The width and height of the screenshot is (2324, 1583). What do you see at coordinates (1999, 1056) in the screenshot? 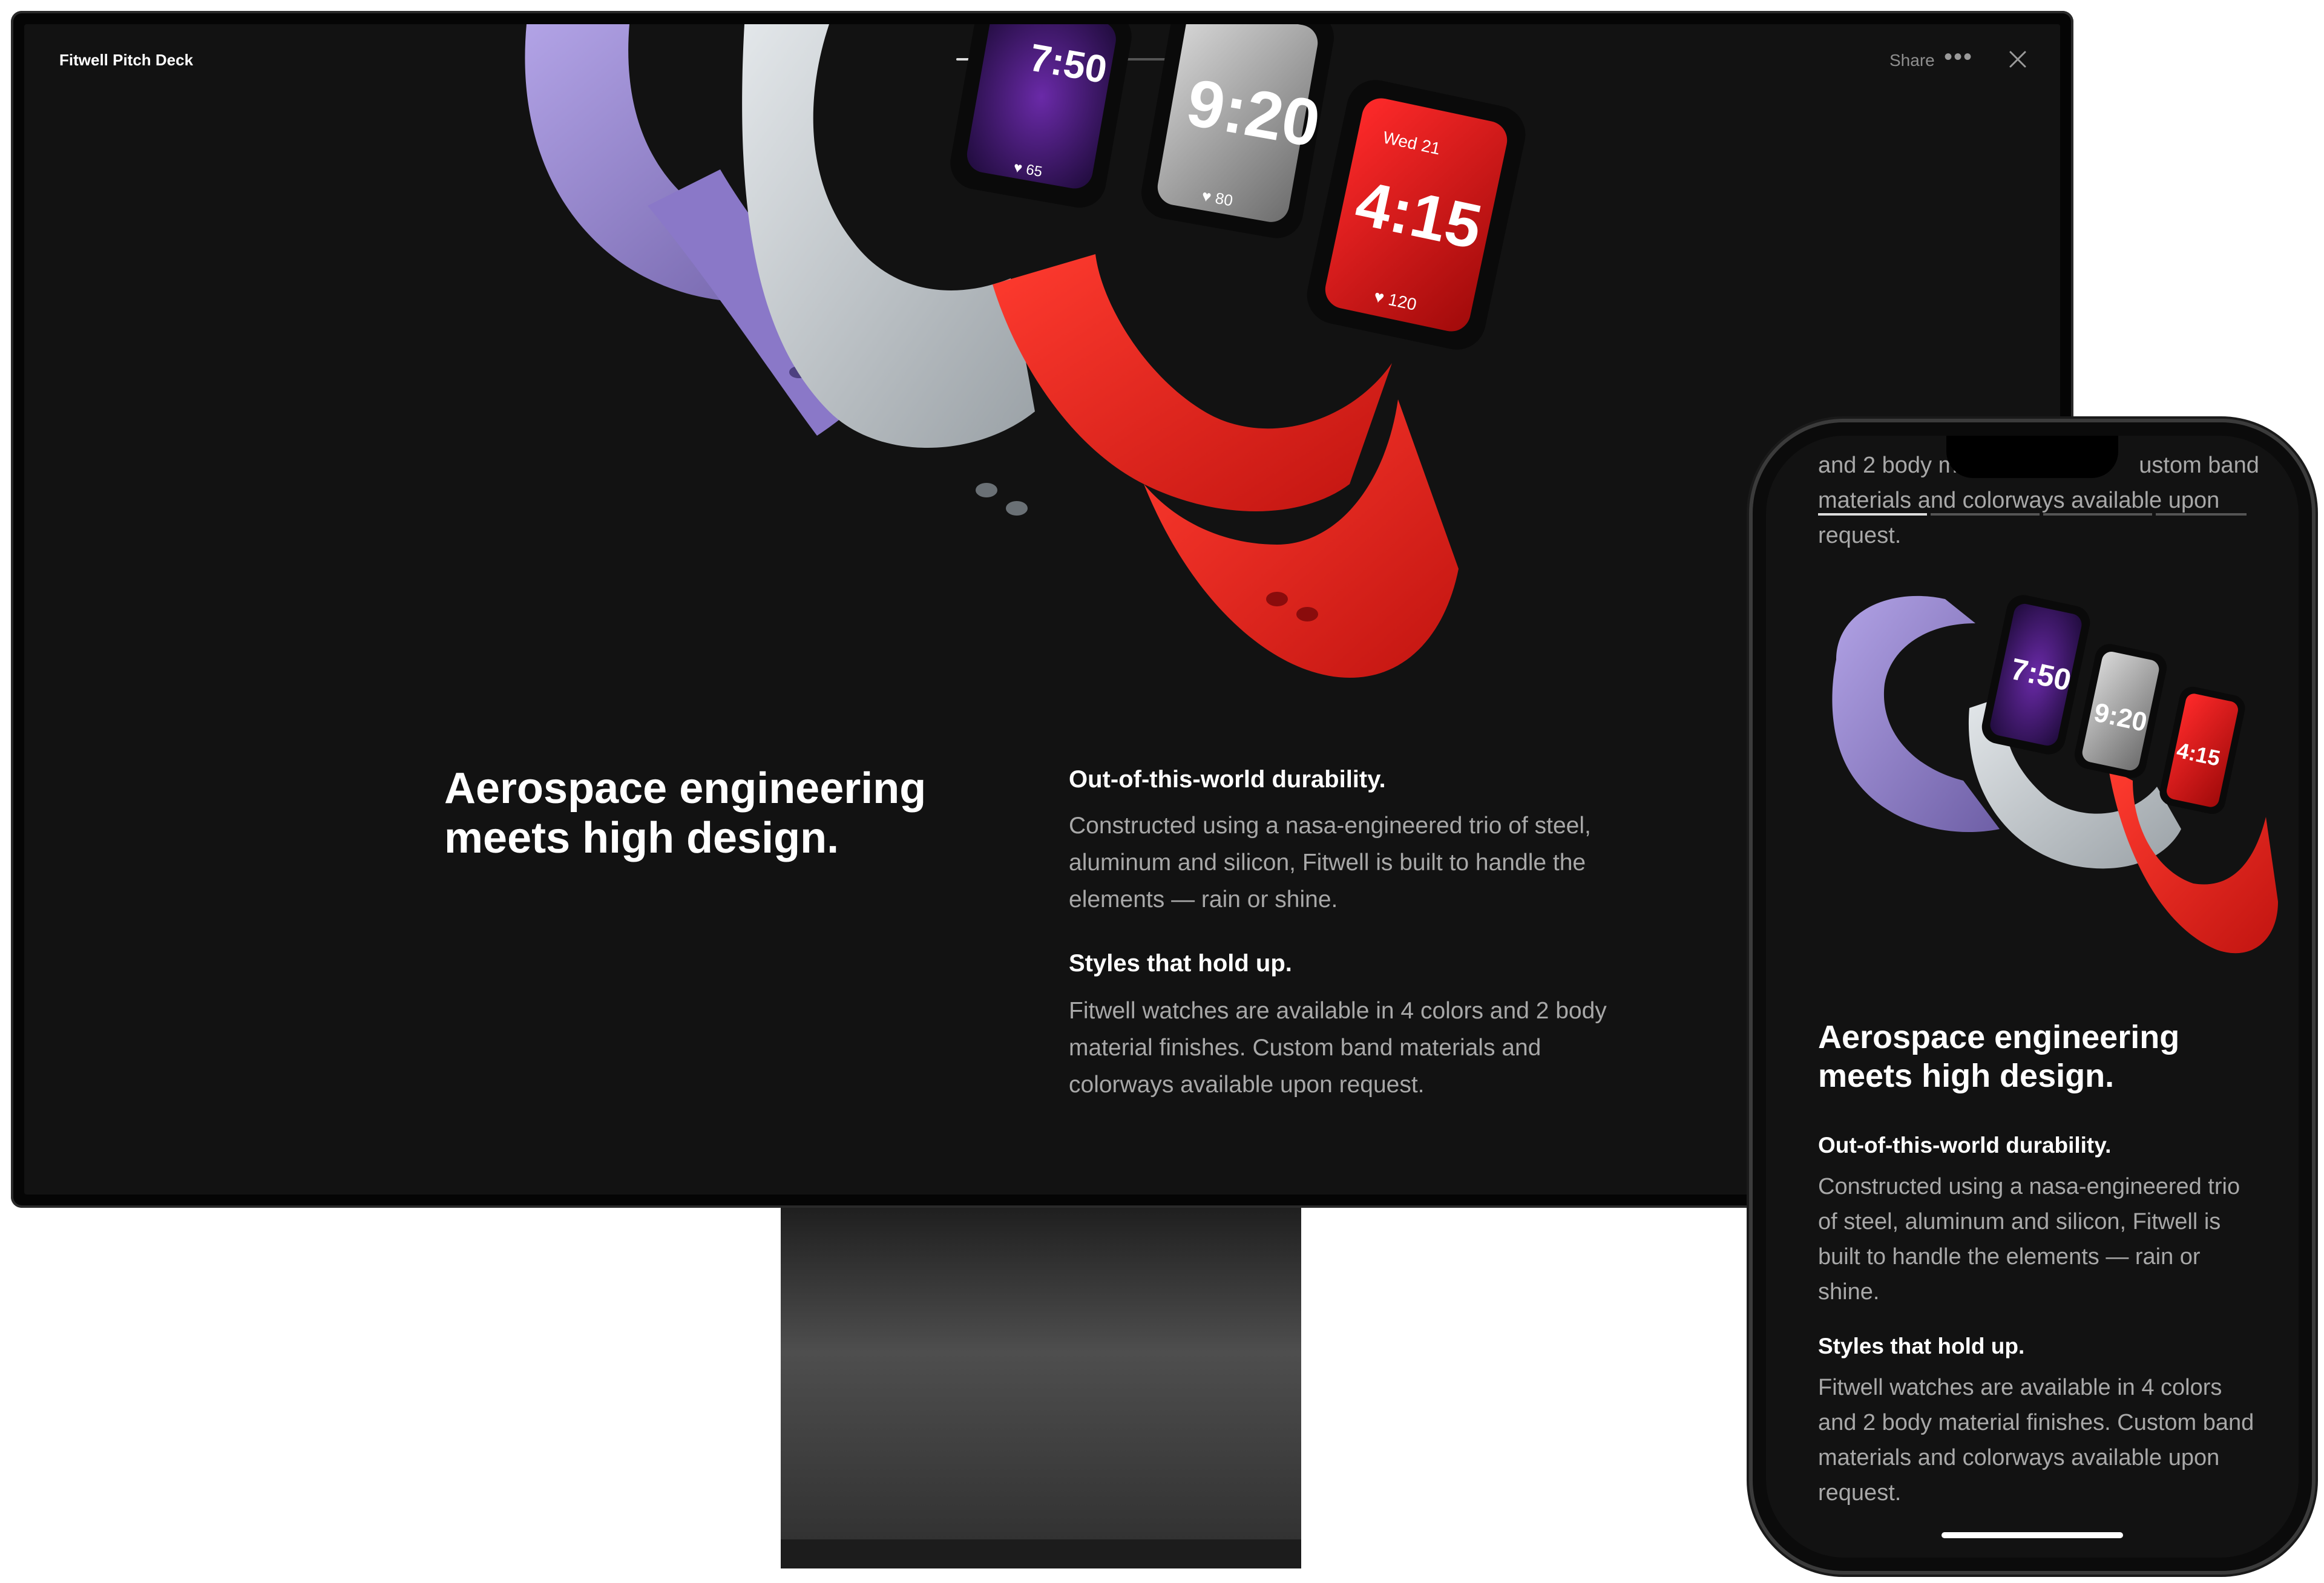
I see `phone-slide-heading: Aerospace engineering meets high design.` at bounding box center [1999, 1056].